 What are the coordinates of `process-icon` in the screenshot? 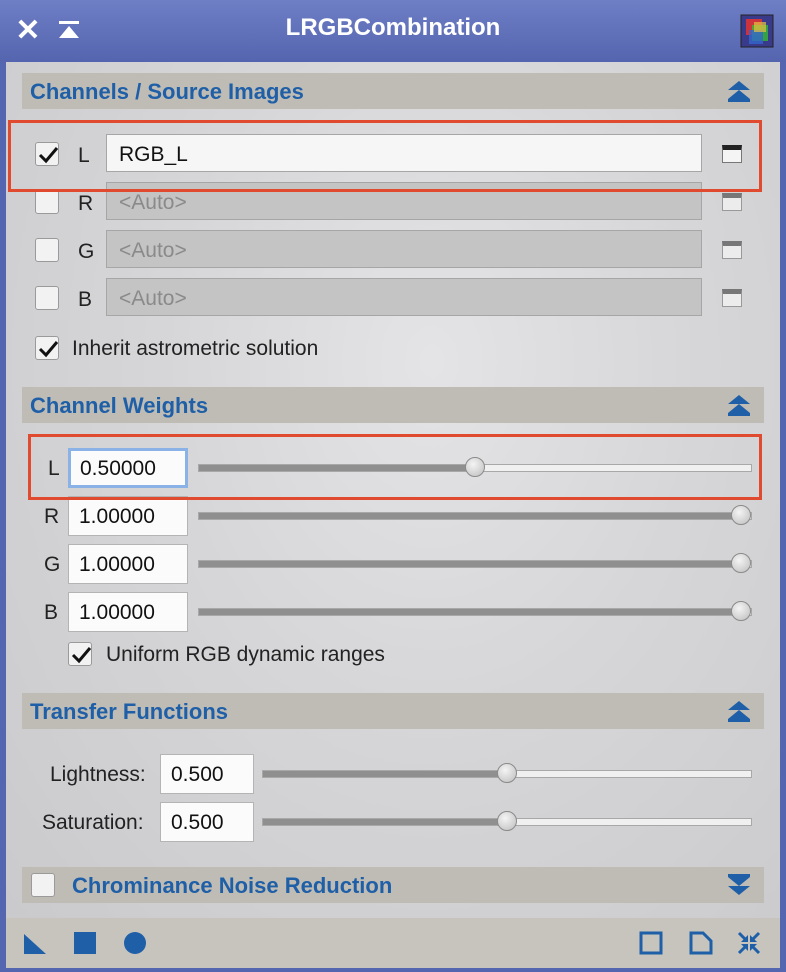 It's located at (757, 31).